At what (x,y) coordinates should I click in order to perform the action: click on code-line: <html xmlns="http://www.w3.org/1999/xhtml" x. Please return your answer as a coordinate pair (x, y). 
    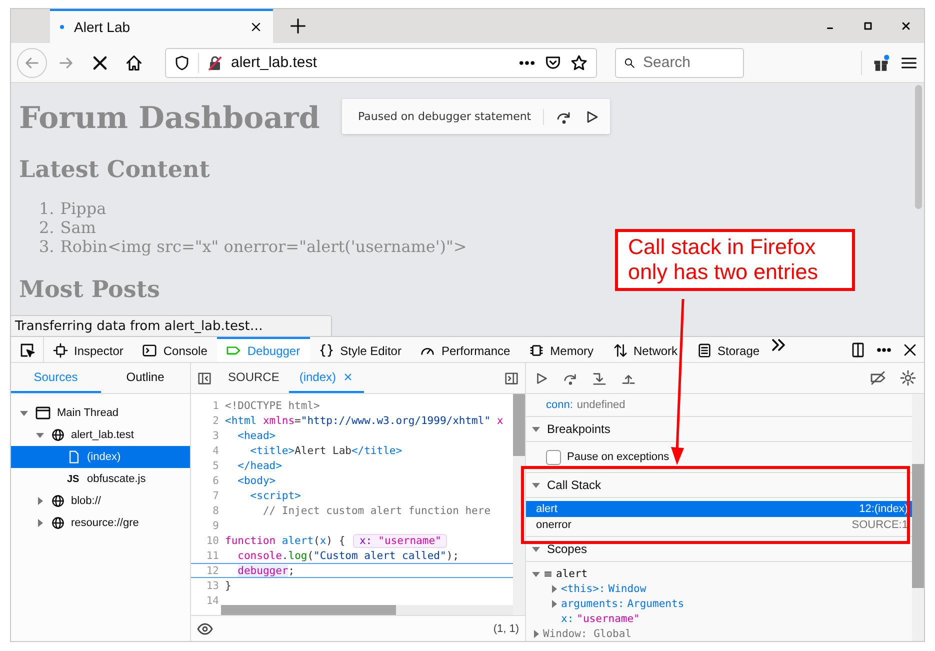
    Looking at the image, I should click on (364, 420).